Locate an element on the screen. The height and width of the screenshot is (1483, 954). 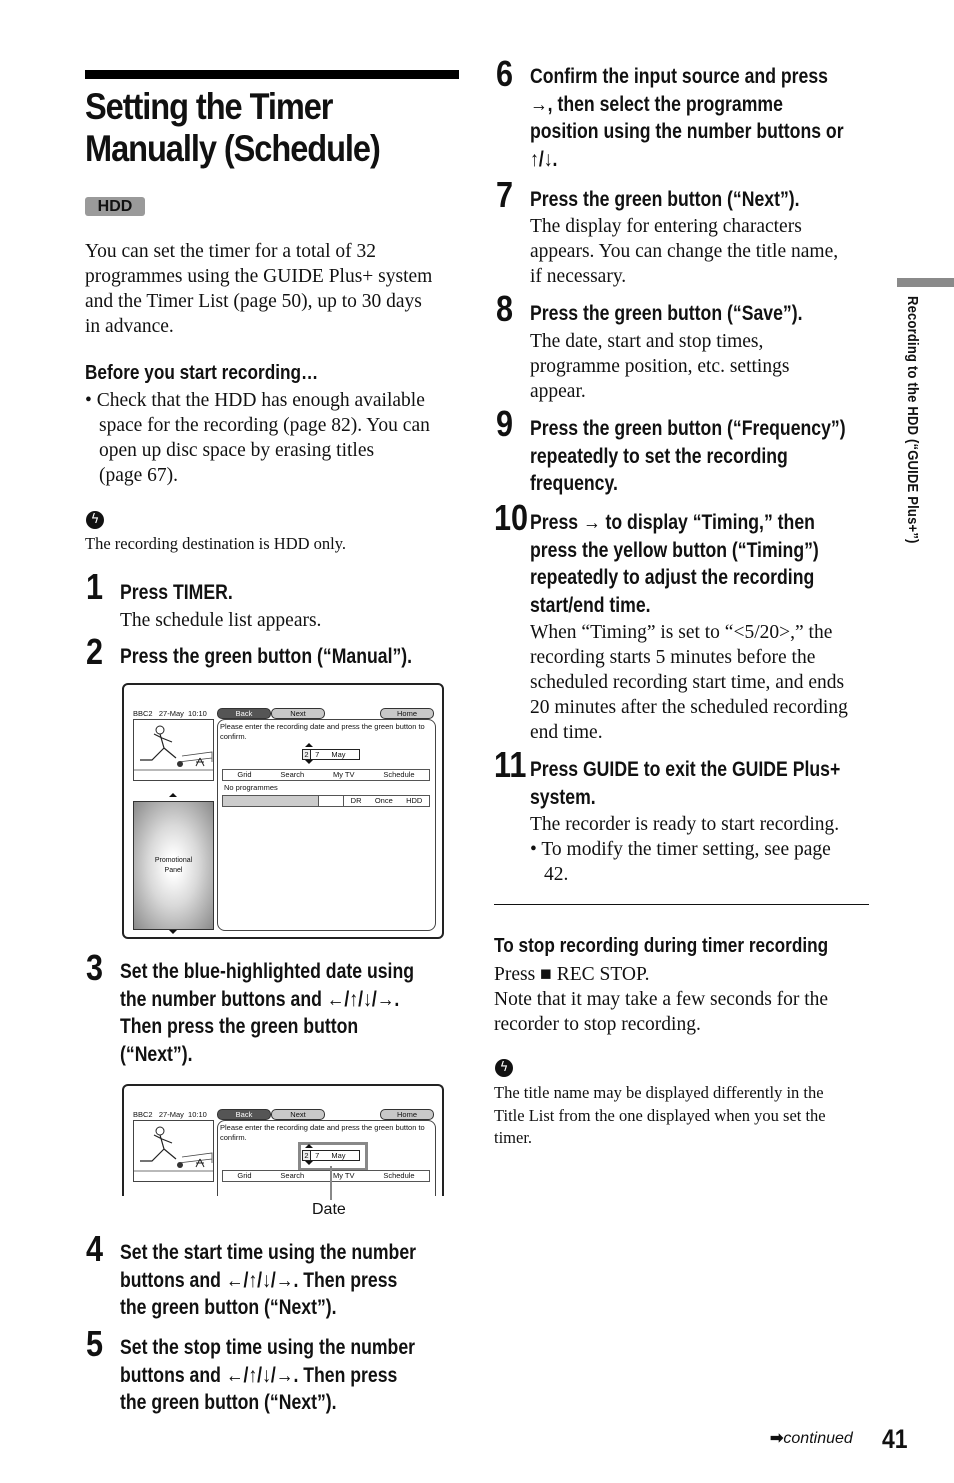
section-divider is located at coordinates (681, 904).